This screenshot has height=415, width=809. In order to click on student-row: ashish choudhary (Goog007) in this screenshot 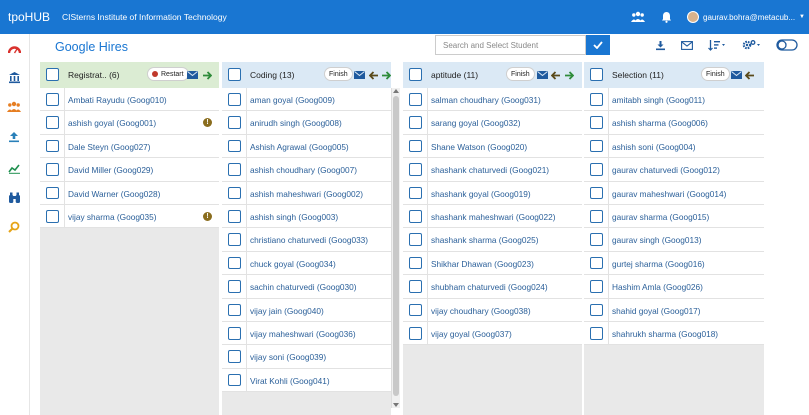, I will do `click(306, 170)`.